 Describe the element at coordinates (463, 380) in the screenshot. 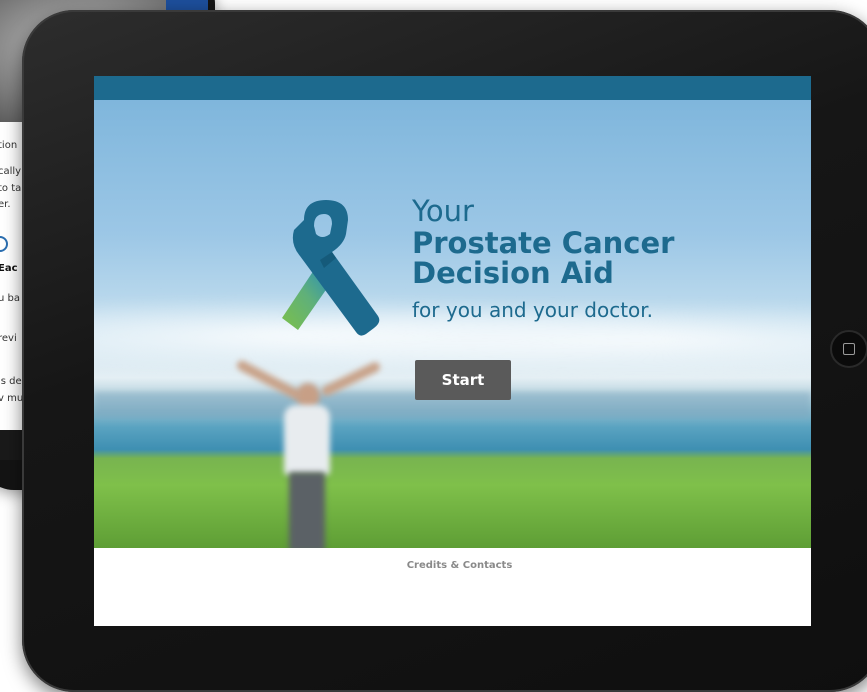

I see `start-button: Start` at that location.